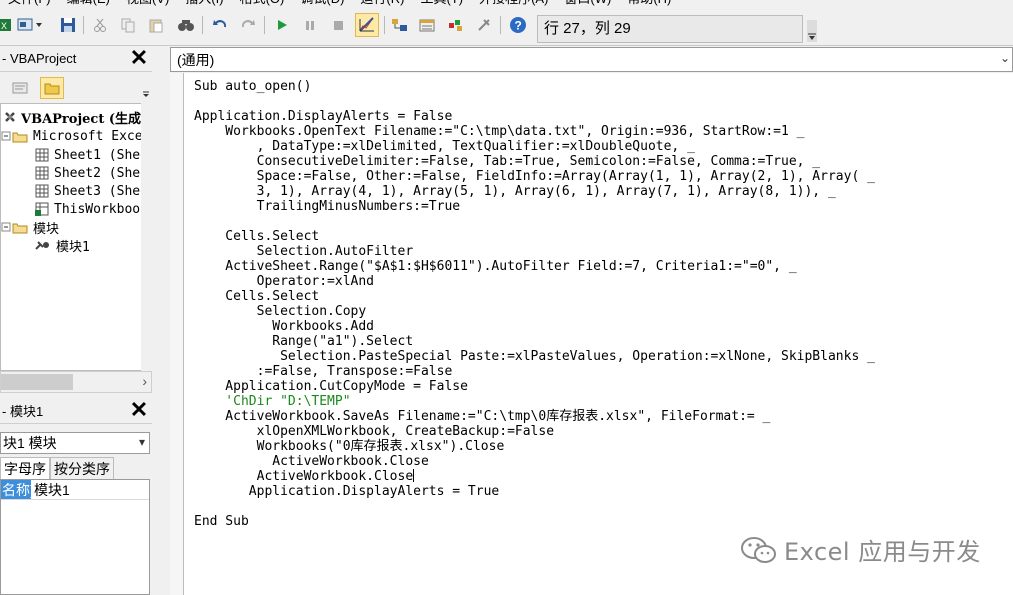 The width and height of the screenshot is (1013, 595). I want to click on toolbox-icon, so click(484, 25).